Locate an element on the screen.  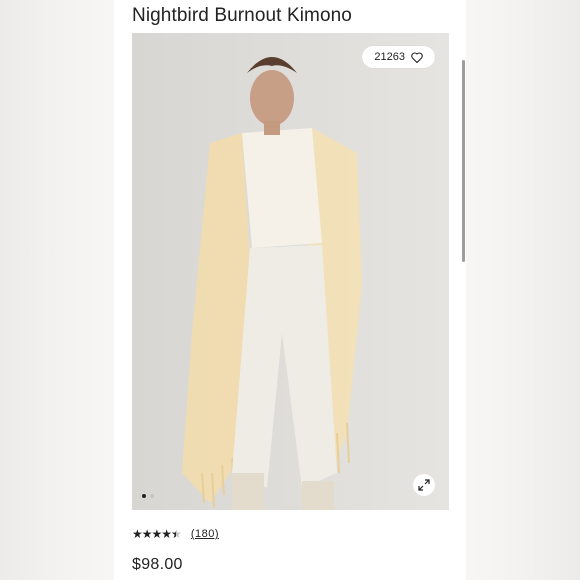
review-count-link: (180) is located at coordinates (205, 534).